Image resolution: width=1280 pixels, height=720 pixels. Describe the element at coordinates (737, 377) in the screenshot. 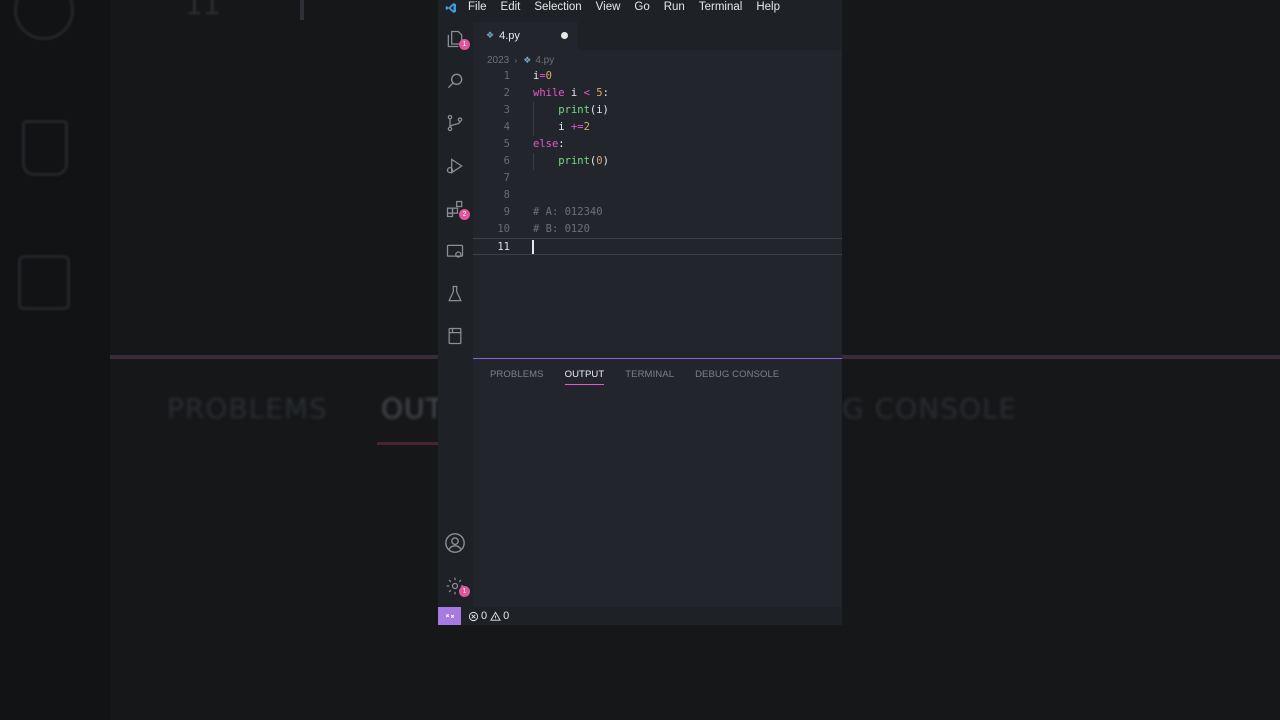

I see `tab-debug-console: DEBUG CONSOLE` at that location.